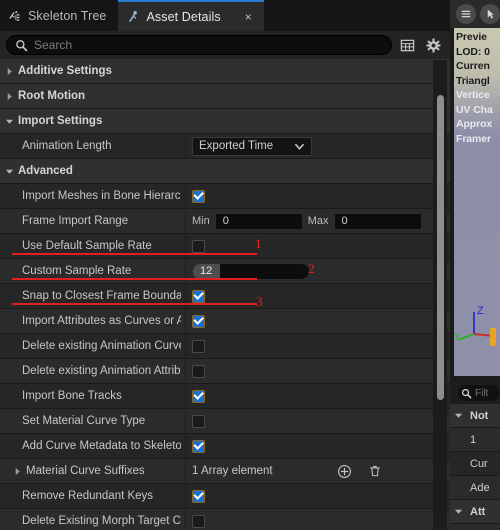 The width and height of the screenshot is (500, 530). Describe the element at coordinates (225, 96) in the screenshot. I see `category-row: Root Motion` at that location.